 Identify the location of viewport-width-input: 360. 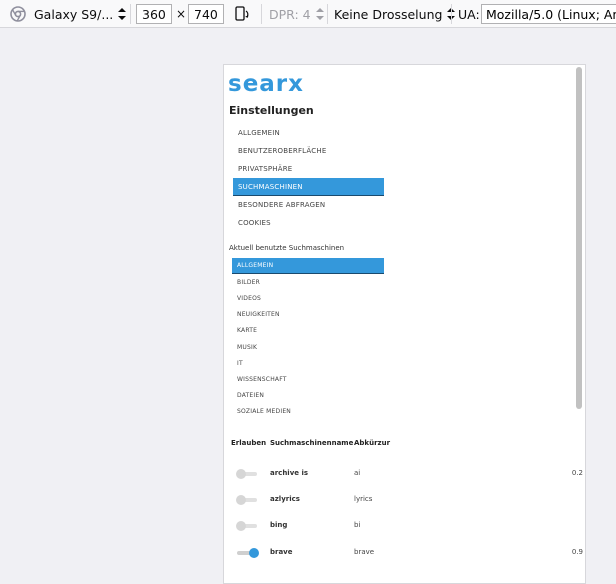
(154, 14).